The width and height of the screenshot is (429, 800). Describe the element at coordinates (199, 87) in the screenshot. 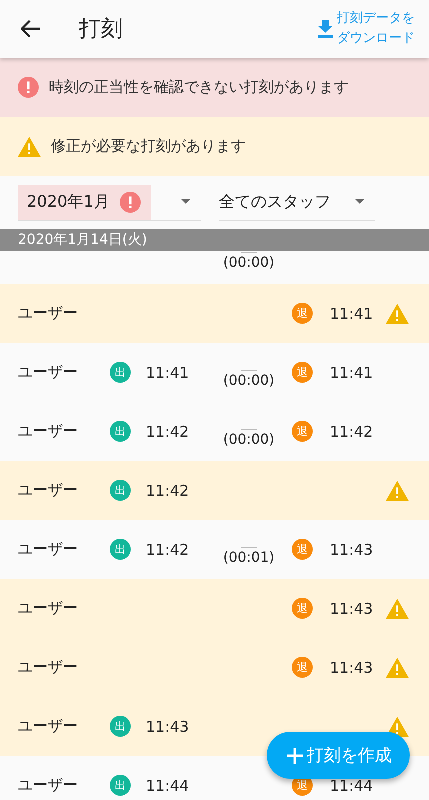

I see `banner-text: 時刻の正当性を確認できない打刻があります` at that location.